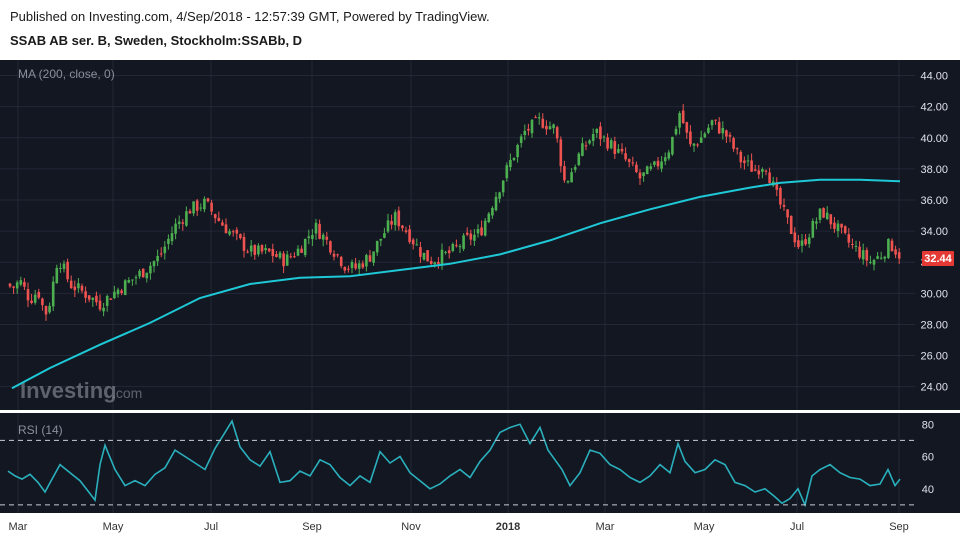  Describe the element at coordinates (459, 527) in the screenshot. I see `time-axis: Mar May Jul Sep Nov 2018 Mar May Jul Sep` at that location.